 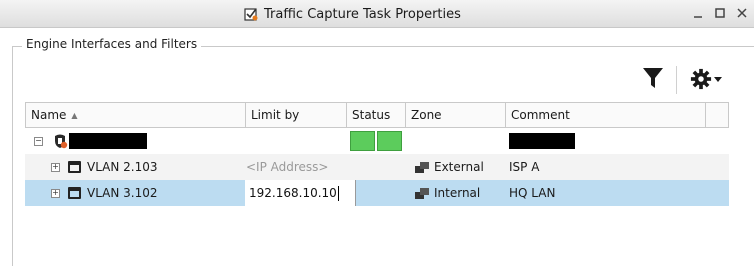 What do you see at coordinates (293, 193) in the screenshot?
I see `limit-by-ip-value: 192.168.10.10` at bounding box center [293, 193].